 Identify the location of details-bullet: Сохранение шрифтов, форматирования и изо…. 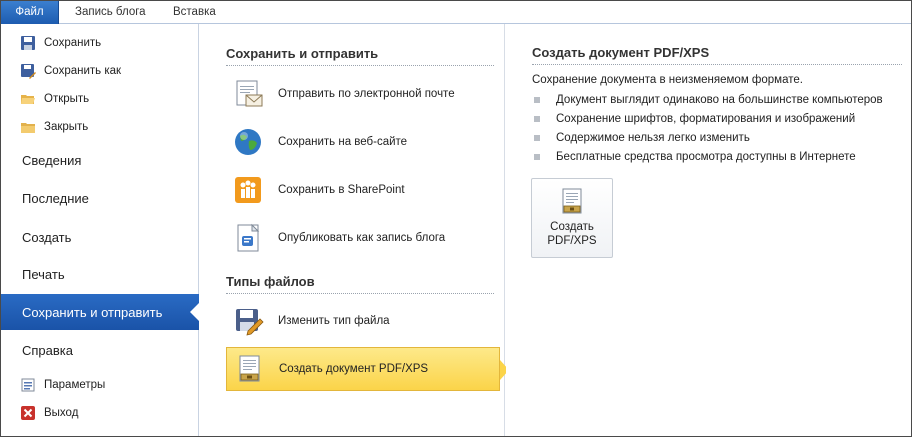
(694, 119).